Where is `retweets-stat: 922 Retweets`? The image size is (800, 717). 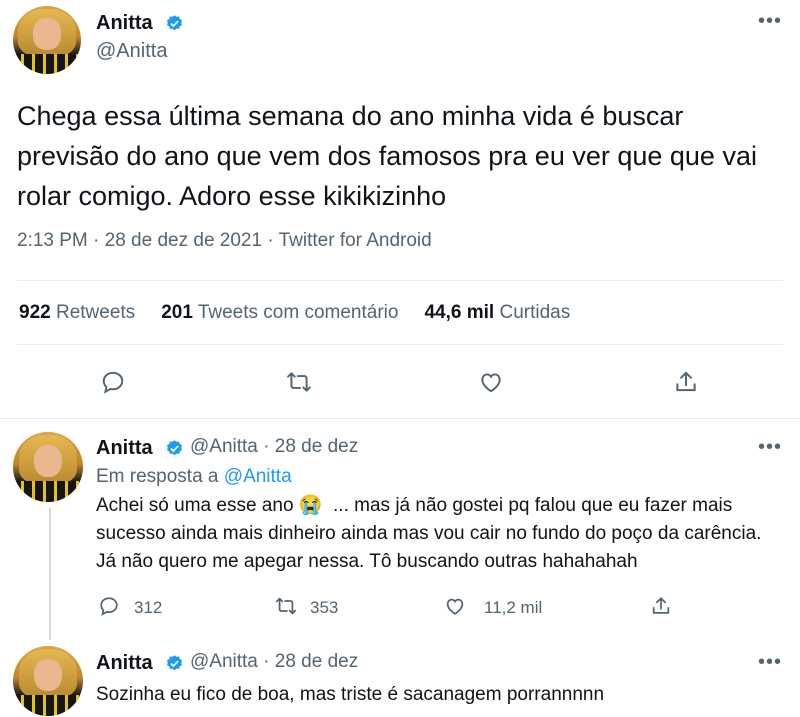
retweets-stat: 922 Retweets is located at coordinates (77, 313).